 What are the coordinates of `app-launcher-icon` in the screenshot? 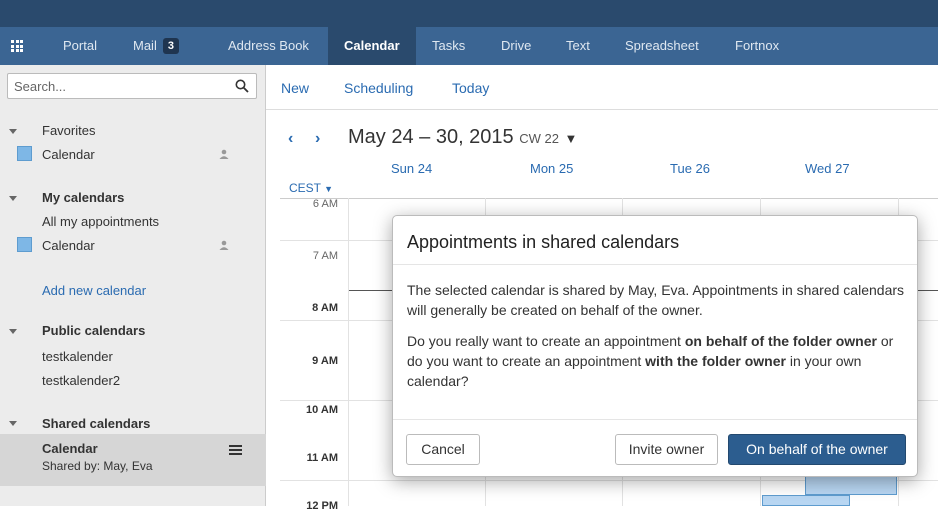 It's located at (17, 46).